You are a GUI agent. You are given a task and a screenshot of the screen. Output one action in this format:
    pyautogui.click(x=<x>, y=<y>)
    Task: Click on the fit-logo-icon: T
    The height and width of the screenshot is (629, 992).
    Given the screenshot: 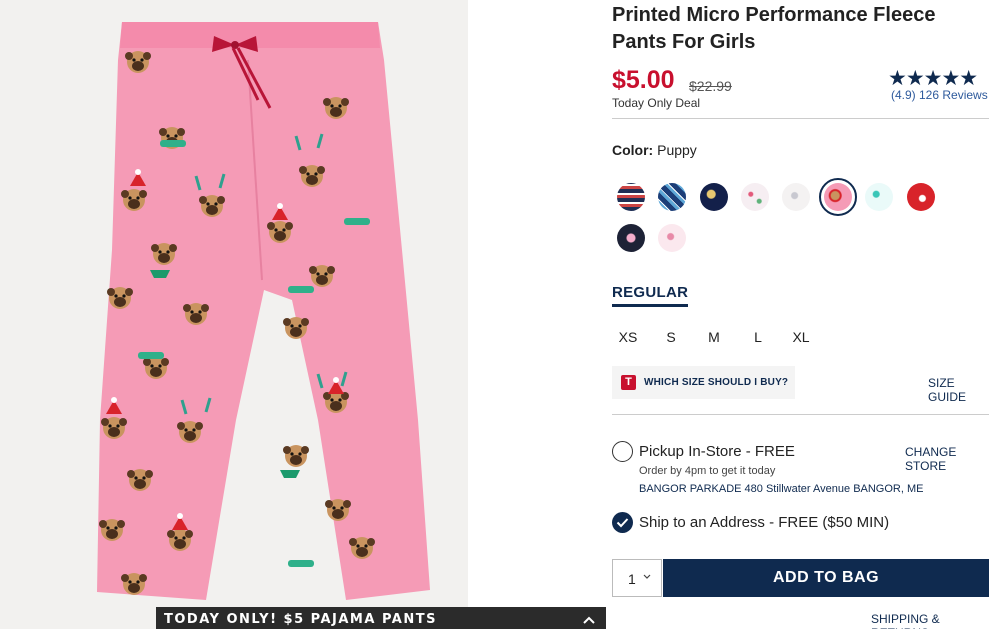 What is the action you would take?
    pyautogui.click(x=628, y=382)
    